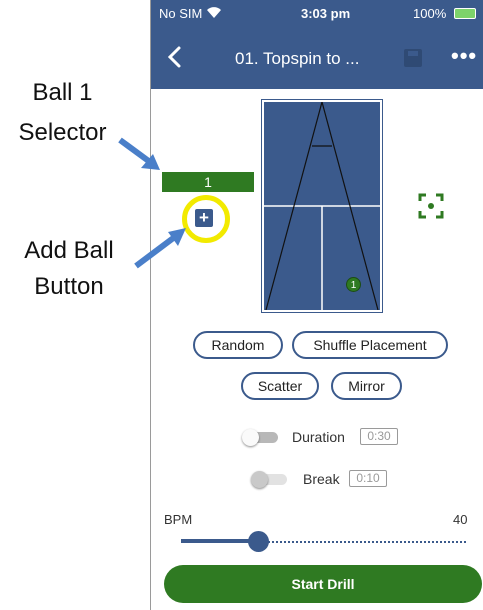 The image size is (483, 610). What do you see at coordinates (219, 541) in the screenshot?
I see `bpm-slider-fill` at bounding box center [219, 541].